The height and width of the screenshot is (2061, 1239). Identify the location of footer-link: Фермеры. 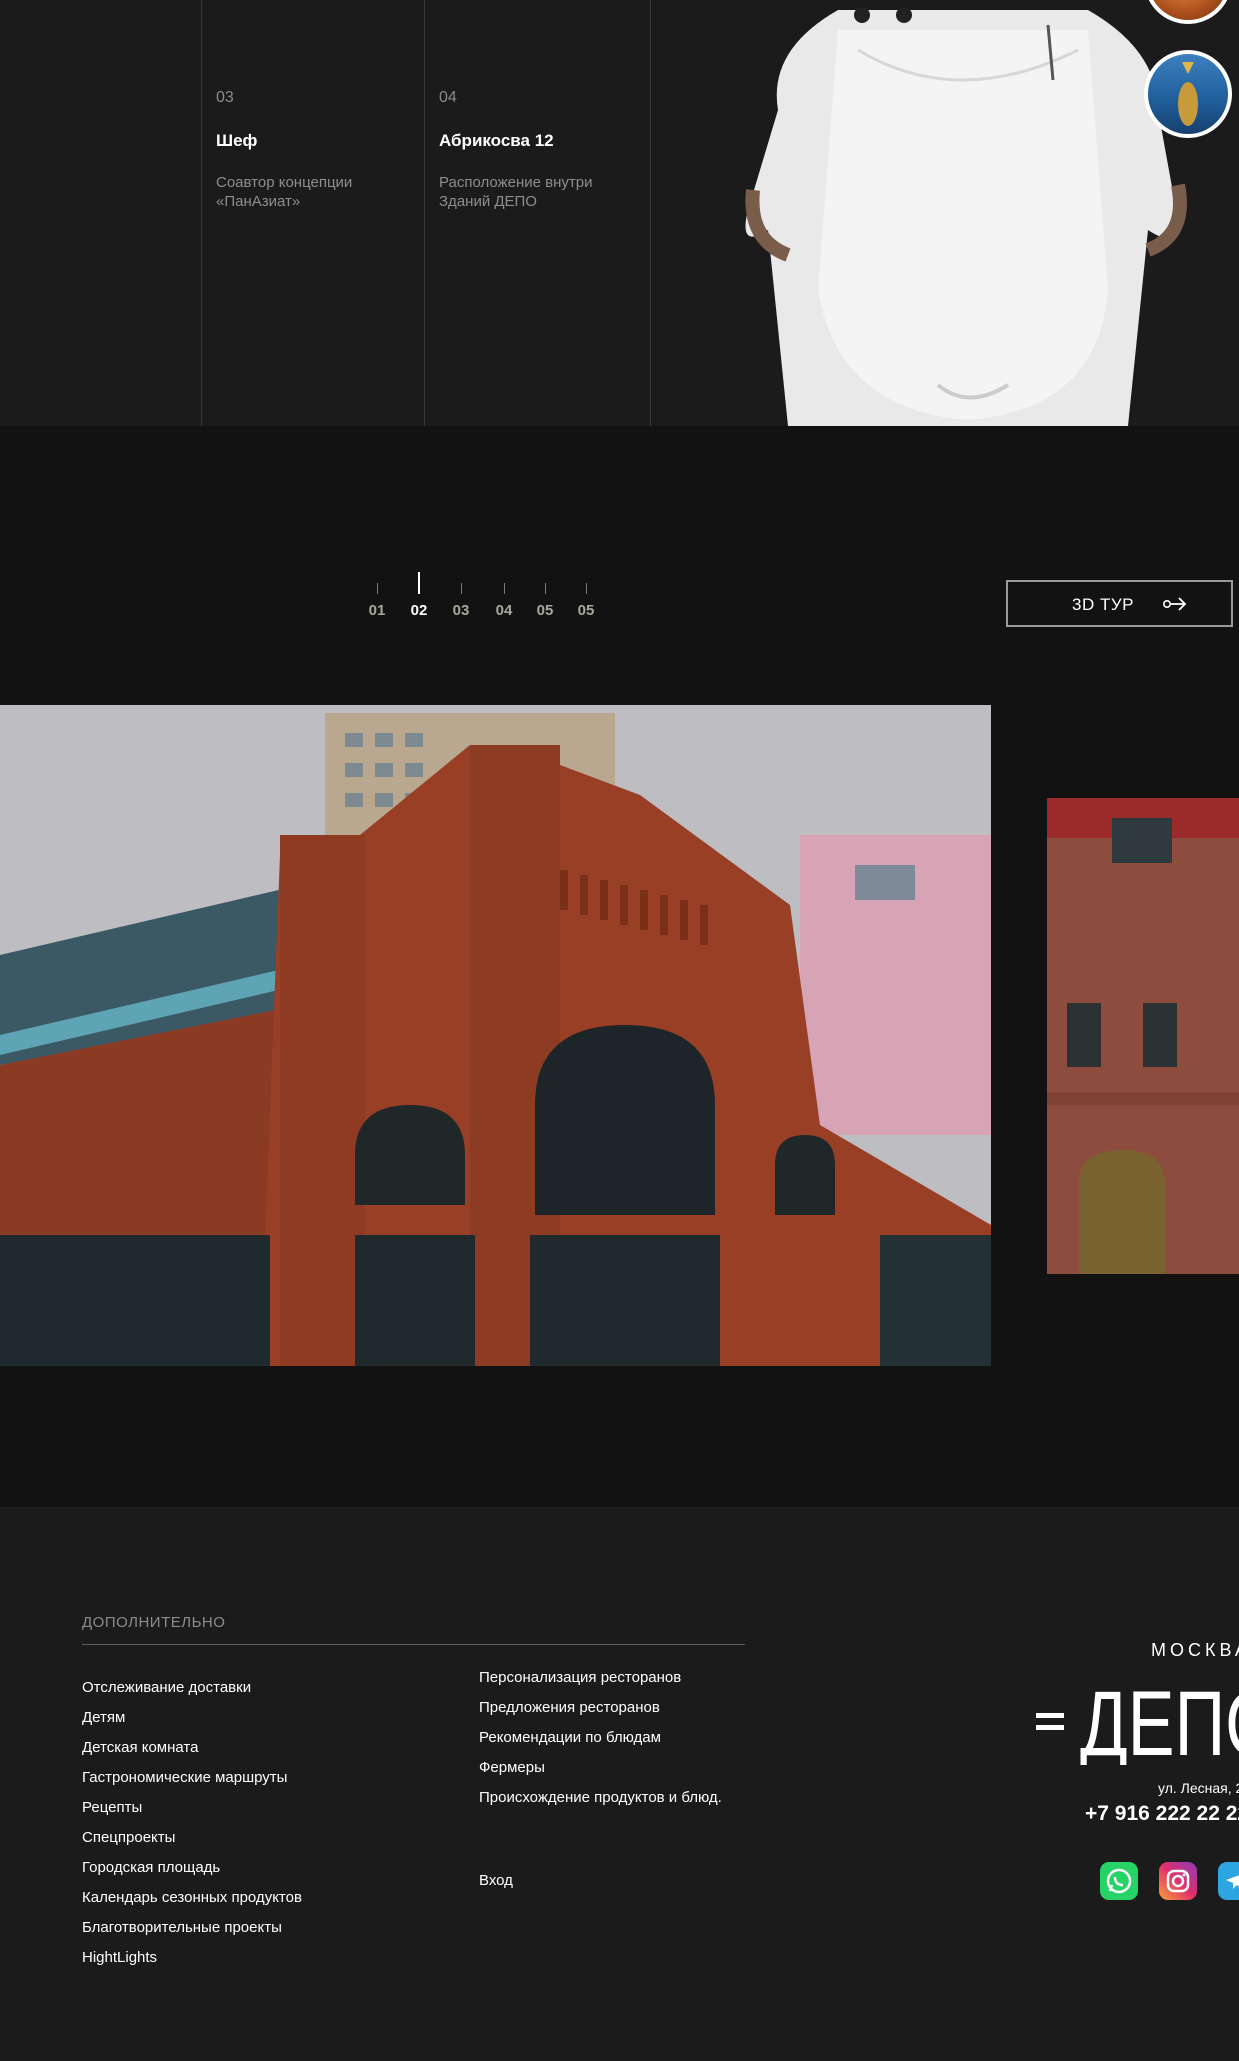
(600, 1768).